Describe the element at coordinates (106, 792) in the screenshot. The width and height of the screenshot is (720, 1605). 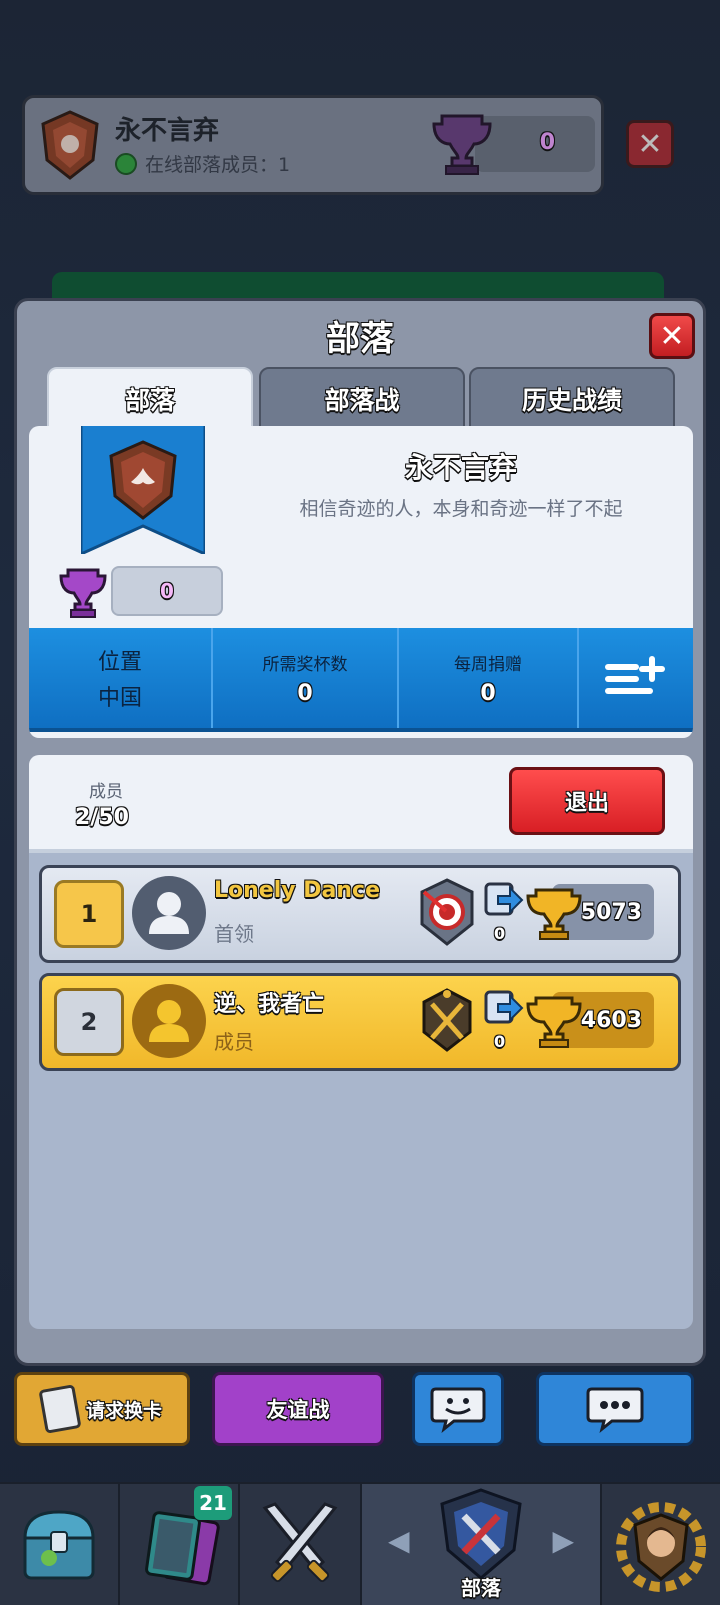
I see `members-label: 成员` at that location.